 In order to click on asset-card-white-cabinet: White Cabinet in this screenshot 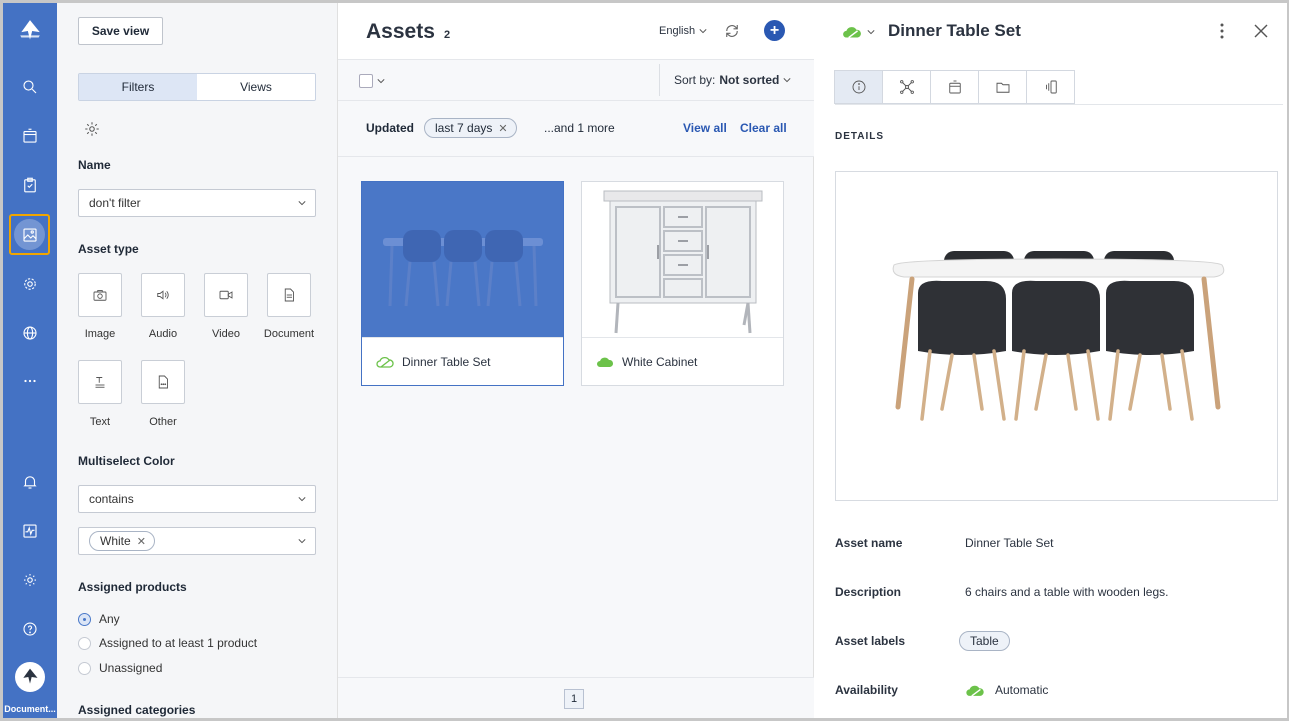, I will do `click(682, 283)`.